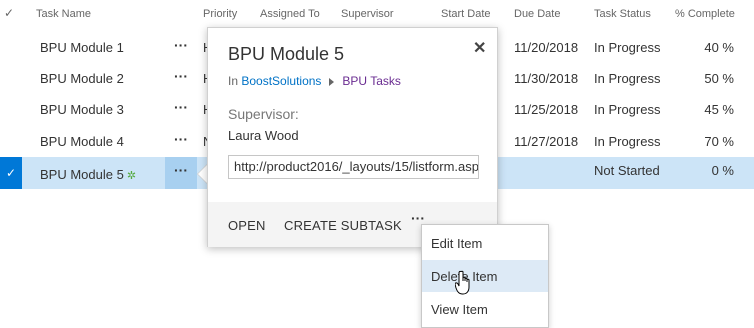 Image resolution: width=754 pixels, height=328 pixels. Describe the element at coordinates (220, 14) in the screenshot. I see `column-header-priority: Priority` at that location.